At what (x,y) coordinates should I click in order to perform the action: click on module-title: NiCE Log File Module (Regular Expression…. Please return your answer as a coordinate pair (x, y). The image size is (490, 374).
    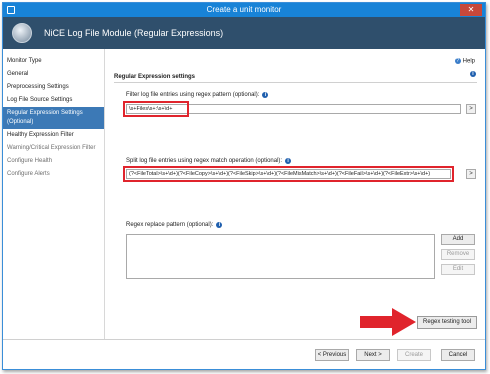
    Looking at the image, I should click on (134, 33).